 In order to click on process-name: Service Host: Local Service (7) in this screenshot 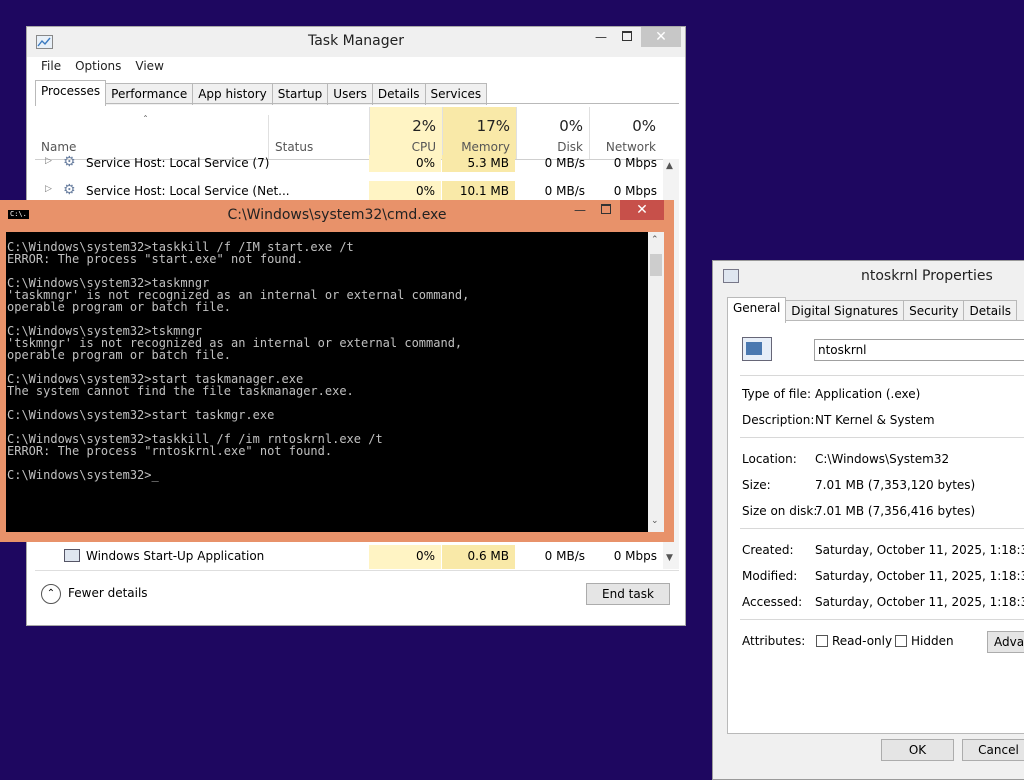, I will do `click(178, 163)`.